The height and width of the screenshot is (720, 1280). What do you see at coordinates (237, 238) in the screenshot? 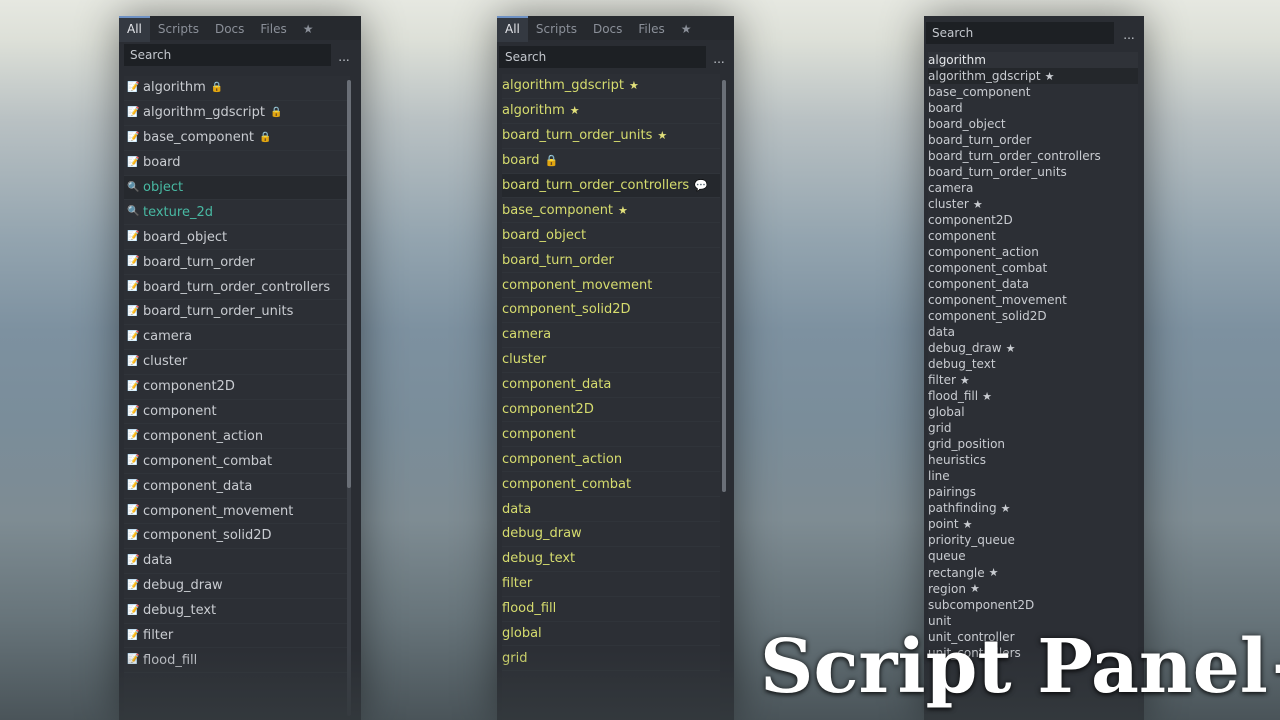
I see `list-item: 📝 board_object` at bounding box center [237, 238].